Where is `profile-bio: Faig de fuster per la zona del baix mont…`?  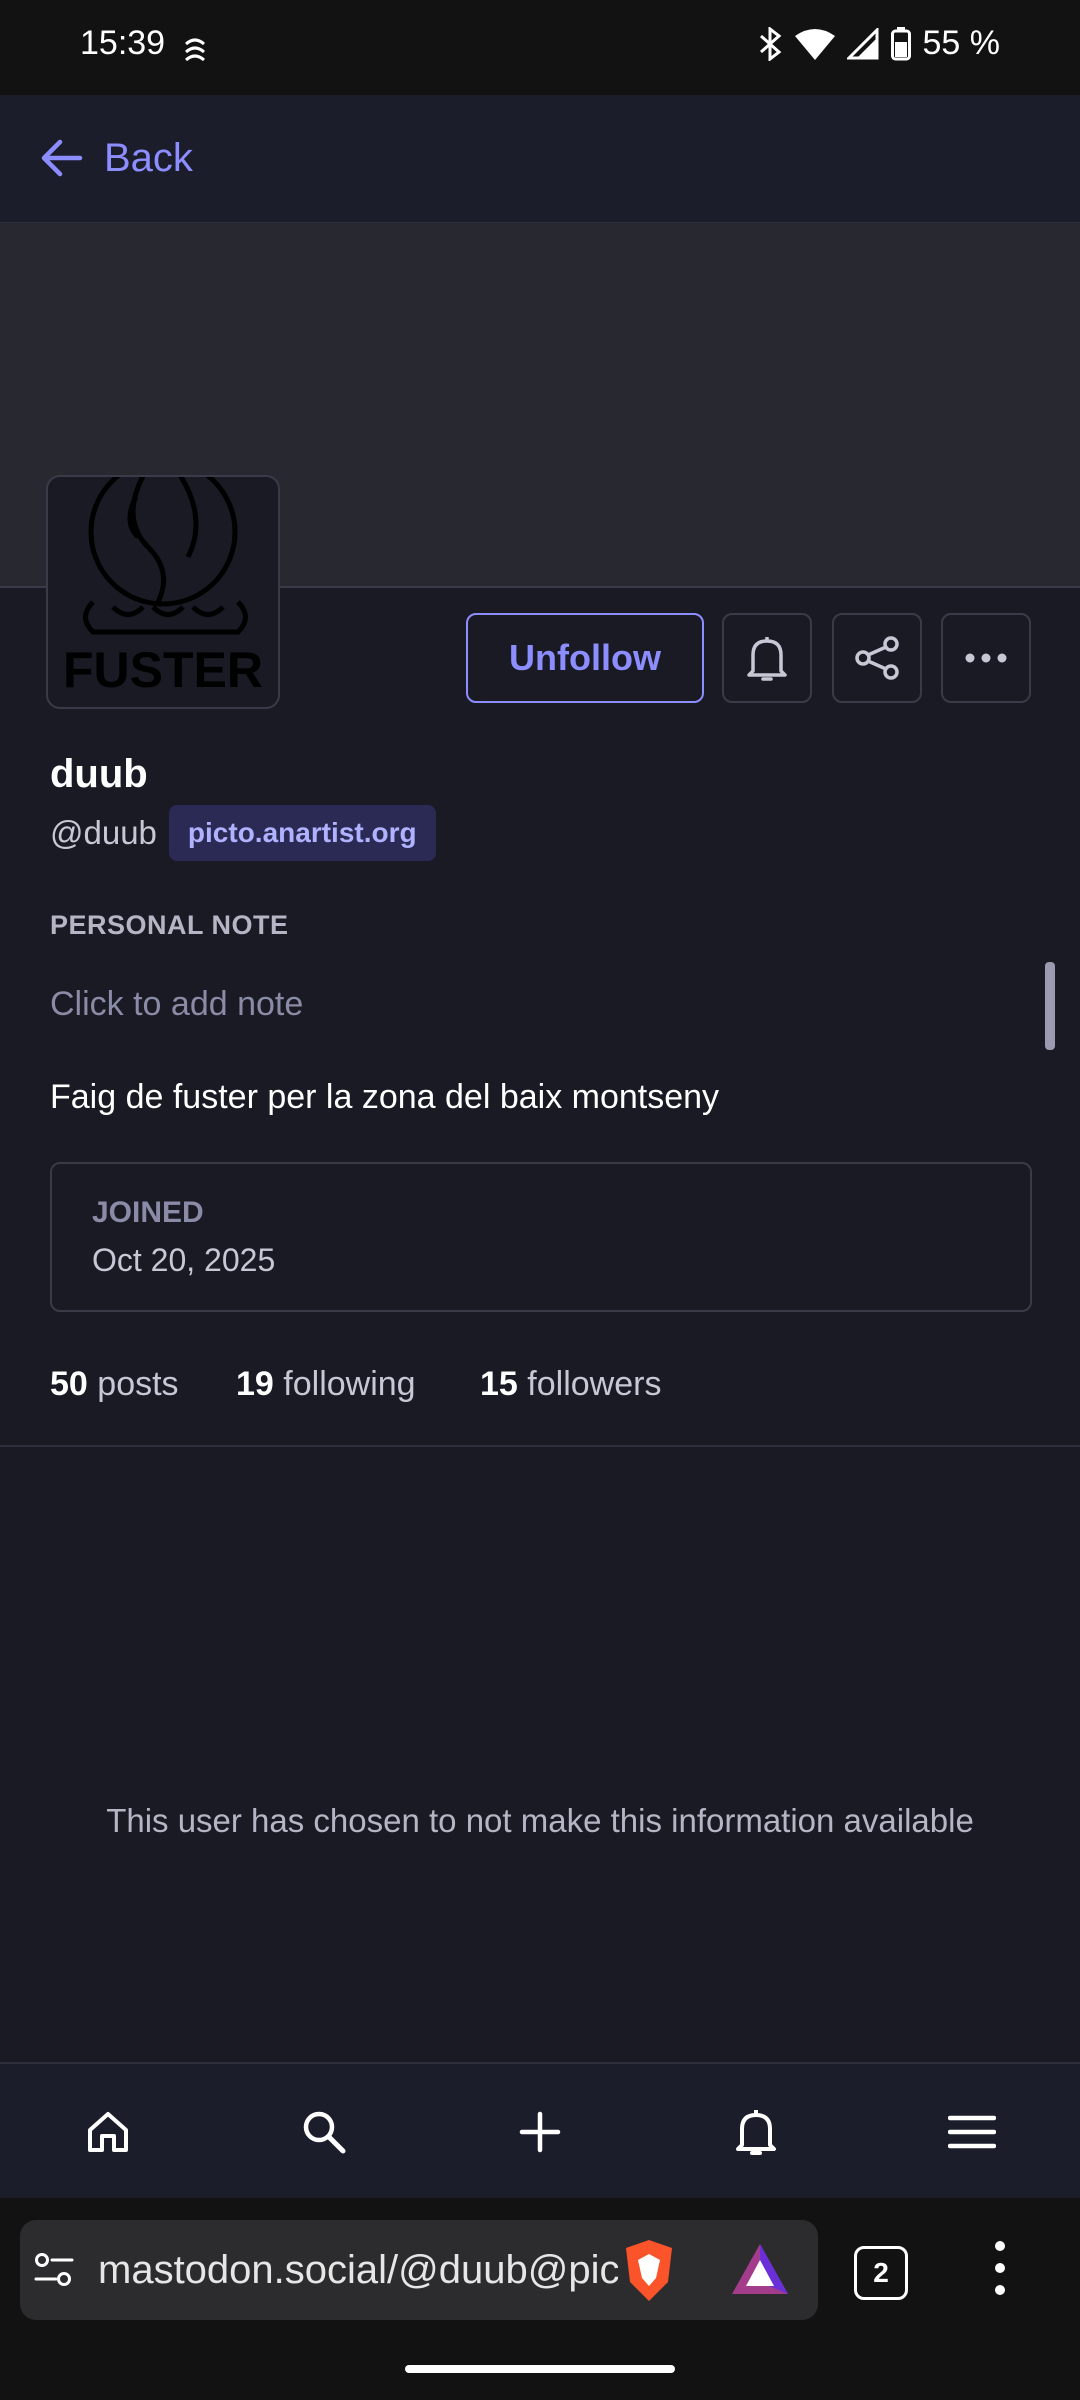 profile-bio: Faig de fuster per la zona del baix mont… is located at coordinates (385, 1097).